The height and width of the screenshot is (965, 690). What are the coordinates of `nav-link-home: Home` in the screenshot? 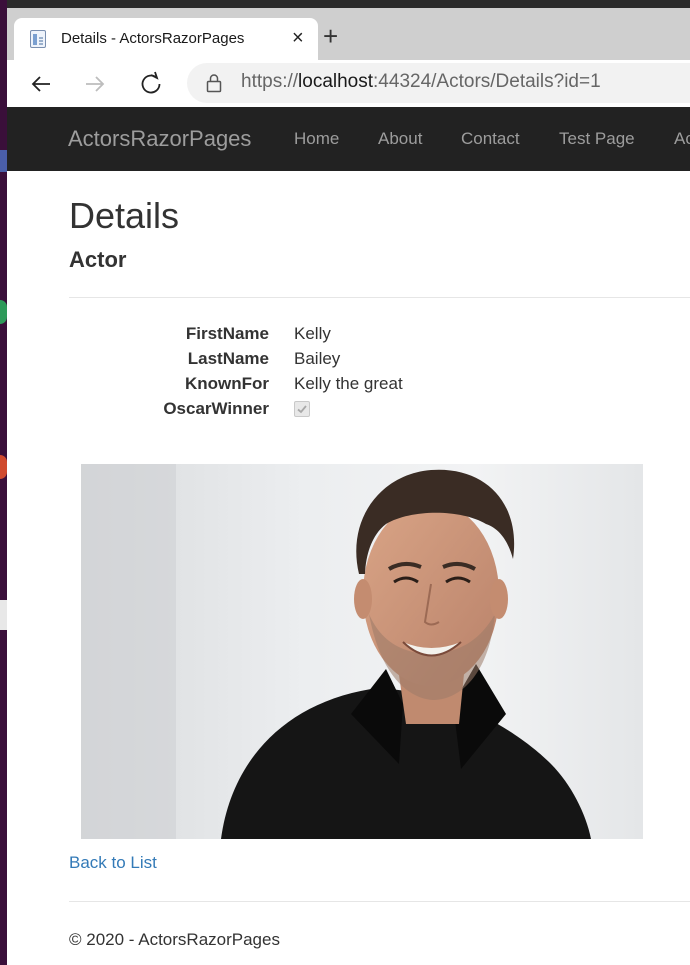 It's located at (316, 139).